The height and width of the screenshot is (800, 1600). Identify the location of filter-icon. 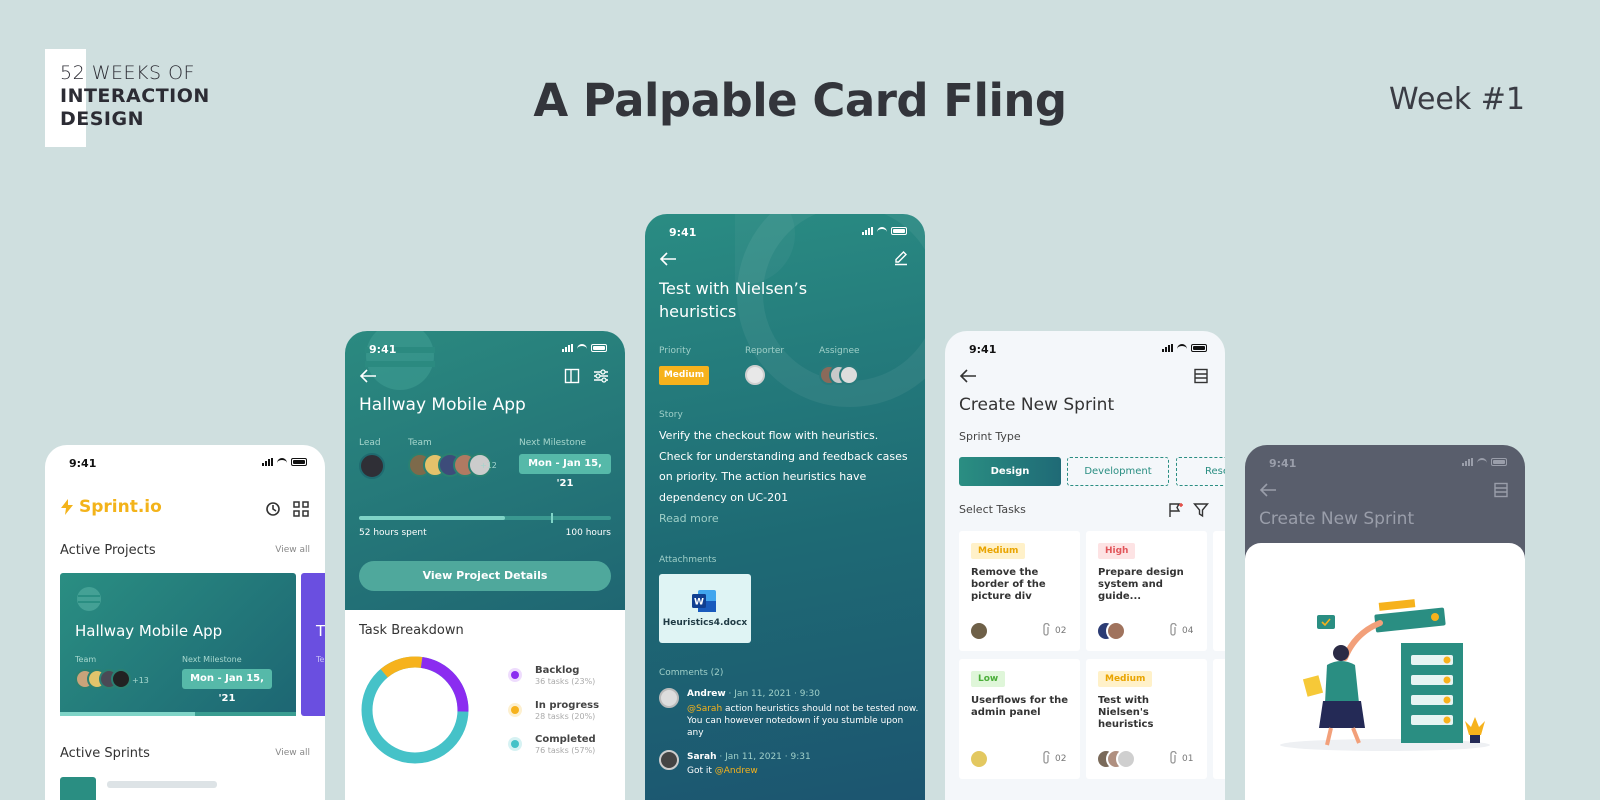
(1201, 510).